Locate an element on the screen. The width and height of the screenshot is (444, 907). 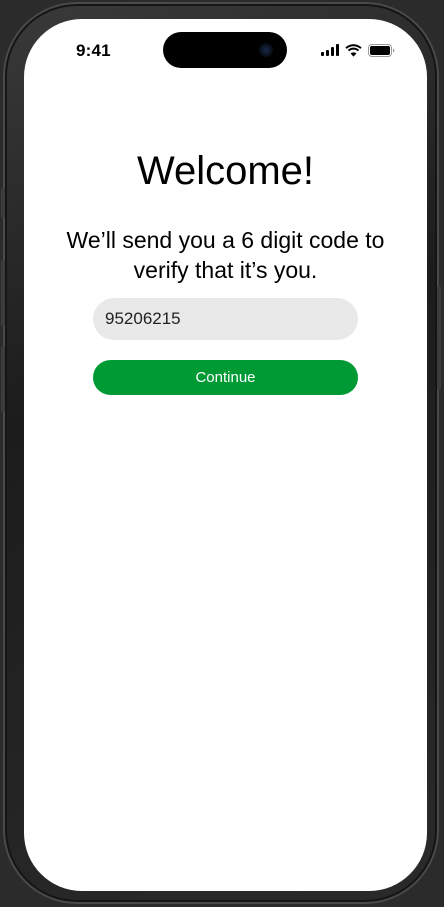
volume-down-button is located at coordinates (3, 379).